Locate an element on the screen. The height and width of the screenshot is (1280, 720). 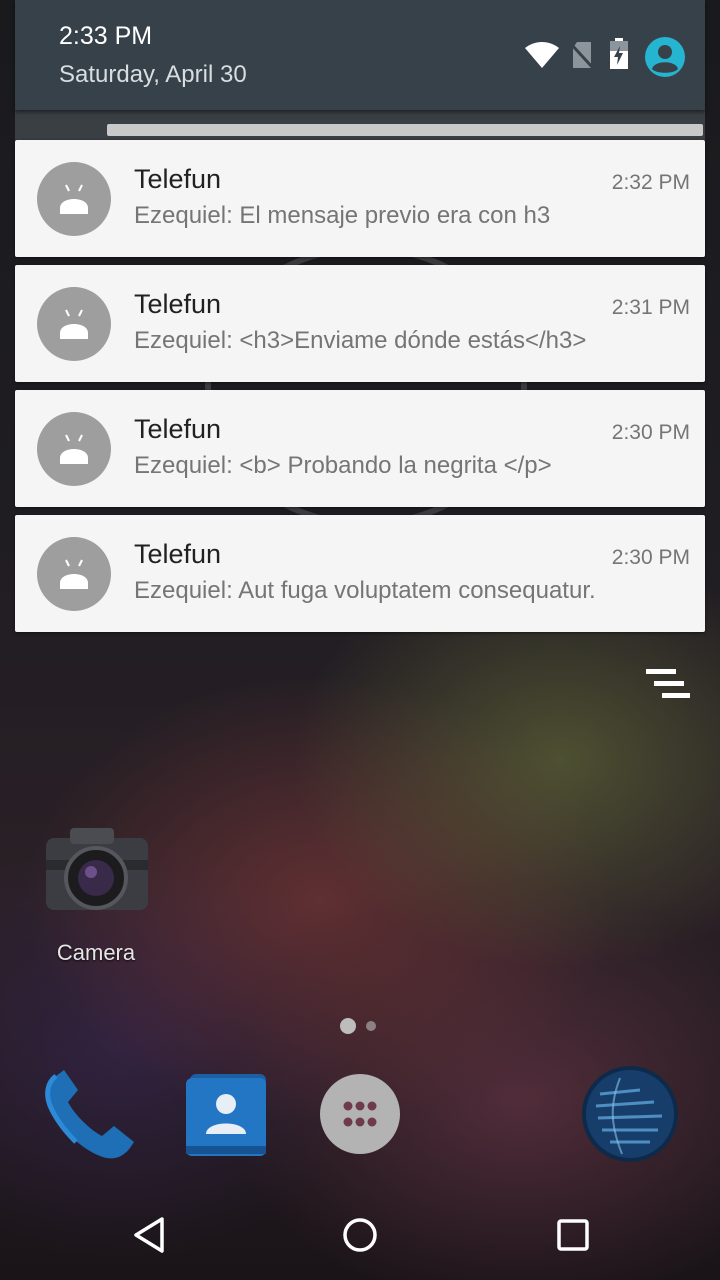
back-button is located at coordinates (150, 1235).